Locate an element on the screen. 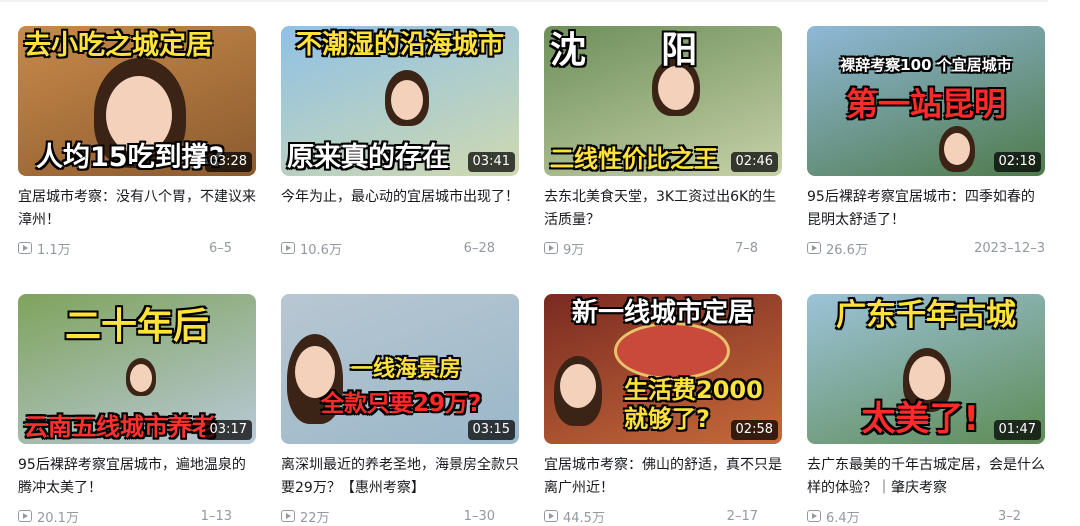 The height and width of the screenshot is (526, 1080). video-meta: 44.5万 2–17 is located at coordinates (663, 516).